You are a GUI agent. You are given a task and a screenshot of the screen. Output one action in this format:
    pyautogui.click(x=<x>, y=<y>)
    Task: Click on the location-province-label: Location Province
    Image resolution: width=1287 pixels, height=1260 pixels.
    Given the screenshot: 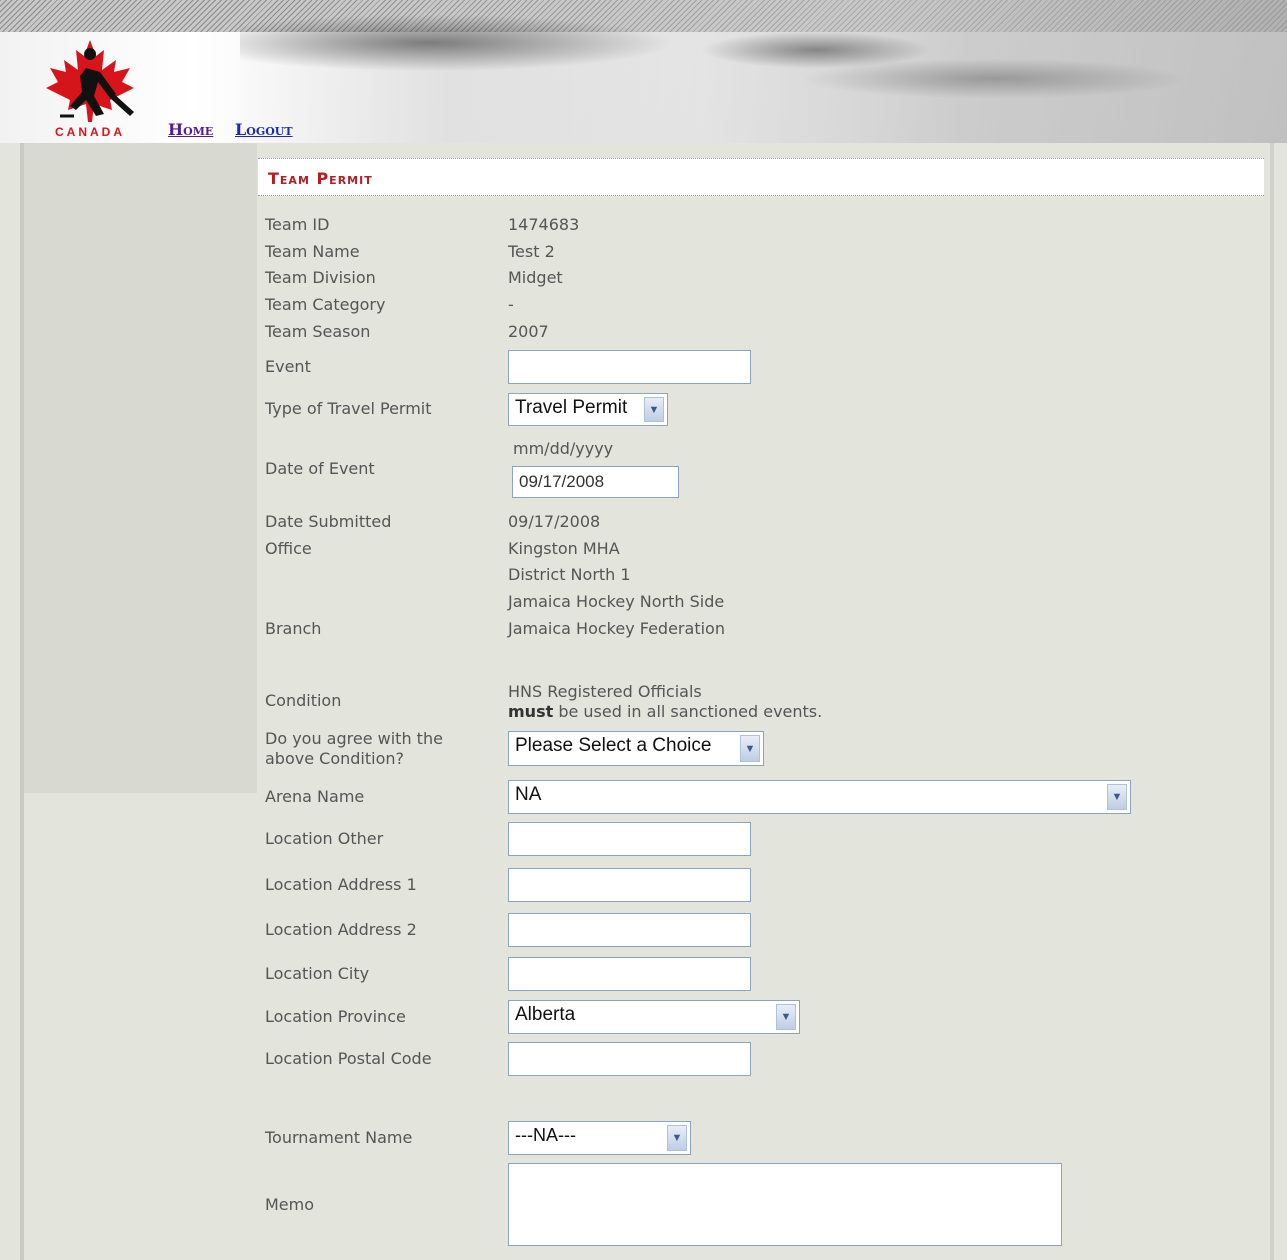 What is the action you would take?
    pyautogui.click(x=335, y=1016)
    